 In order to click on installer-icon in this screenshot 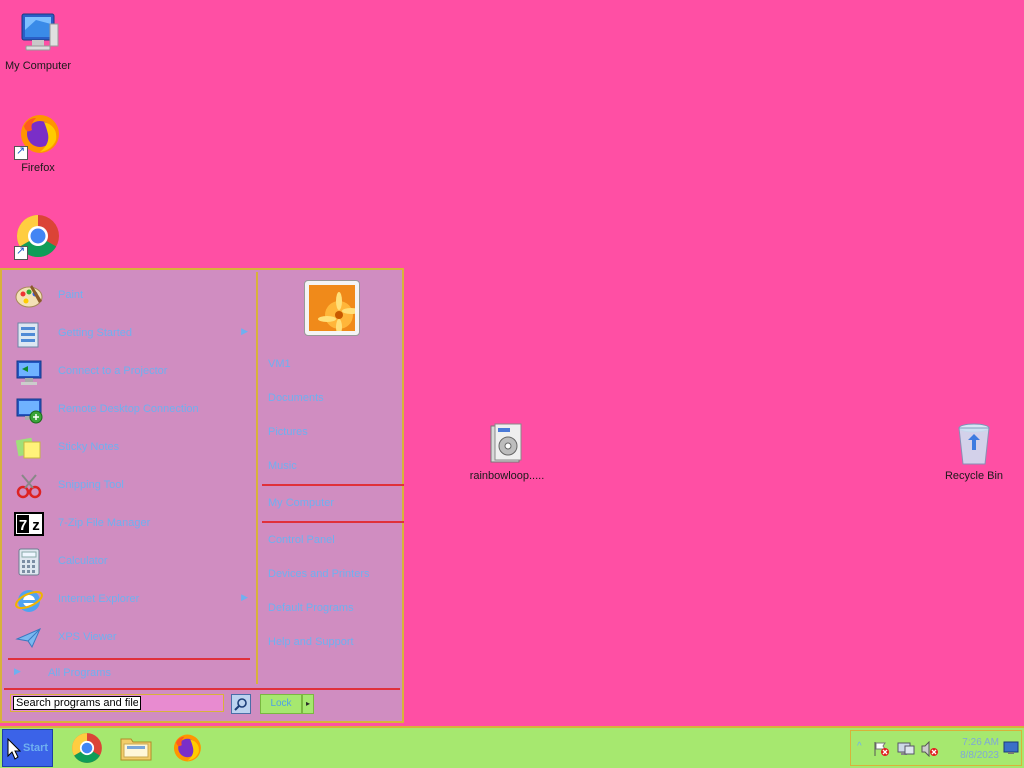, I will do `click(507, 444)`.